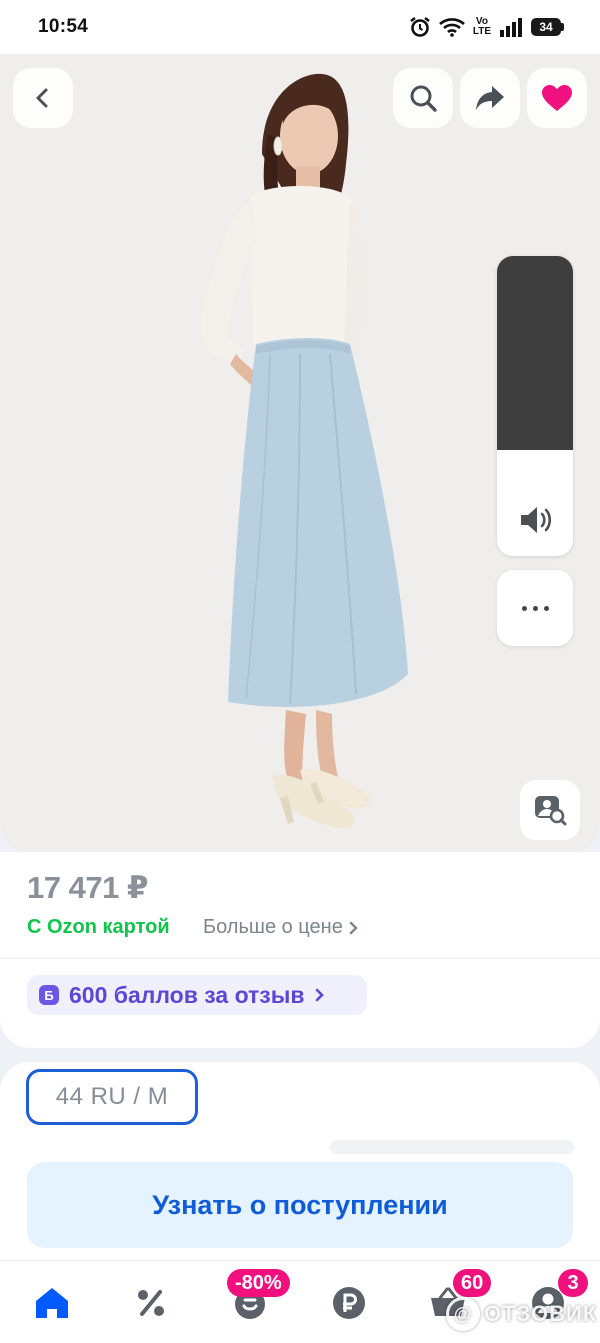 The height and width of the screenshot is (1343, 600). Describe the element at coordinates (273, 927) in the screenshot. I see `more-about-price-label: Больше о цене` at that location.